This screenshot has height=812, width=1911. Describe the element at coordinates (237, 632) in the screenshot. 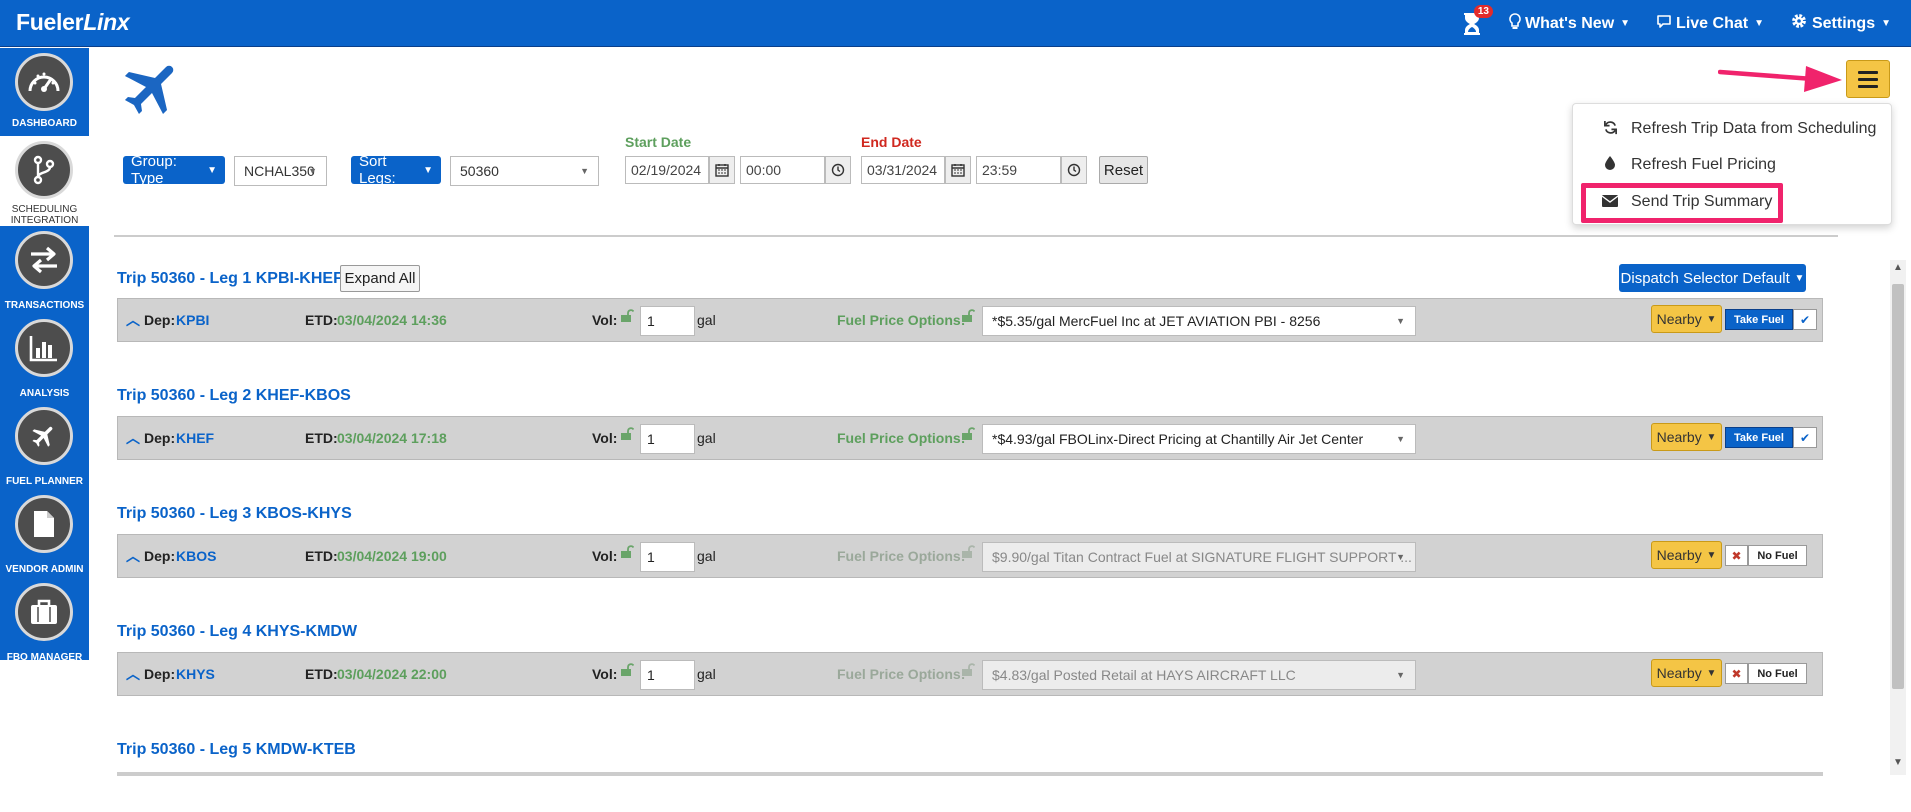

I see `leg-title: Trip 50360 - Leg 4 KHYS-KMDW` at that location.